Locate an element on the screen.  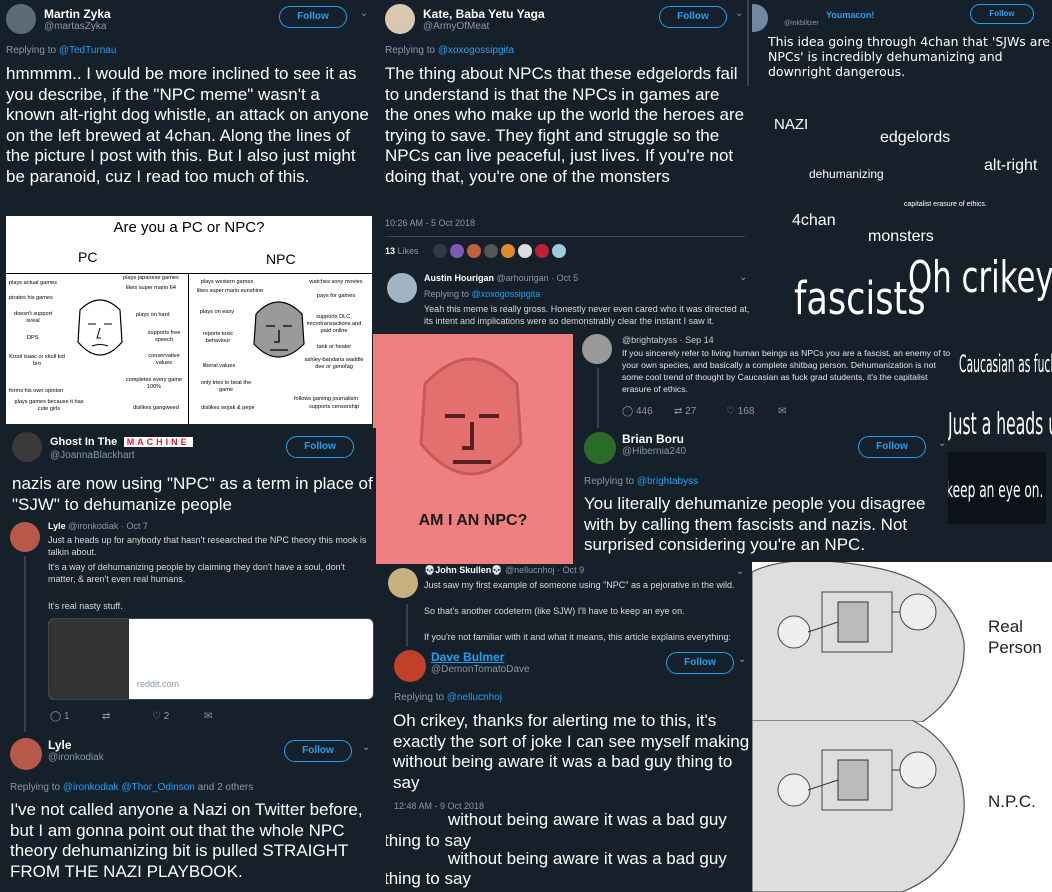
npc-meme-card: AM I AN NPC? is located at coordinates (473, 449).